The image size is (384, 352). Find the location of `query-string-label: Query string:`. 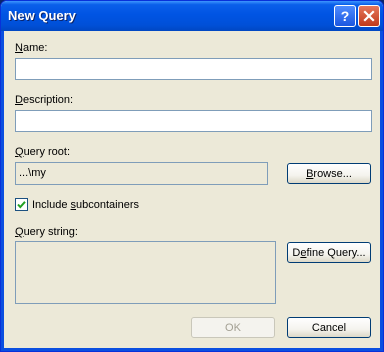

query-string-label: Query string: is located at coordinates (46, 232).